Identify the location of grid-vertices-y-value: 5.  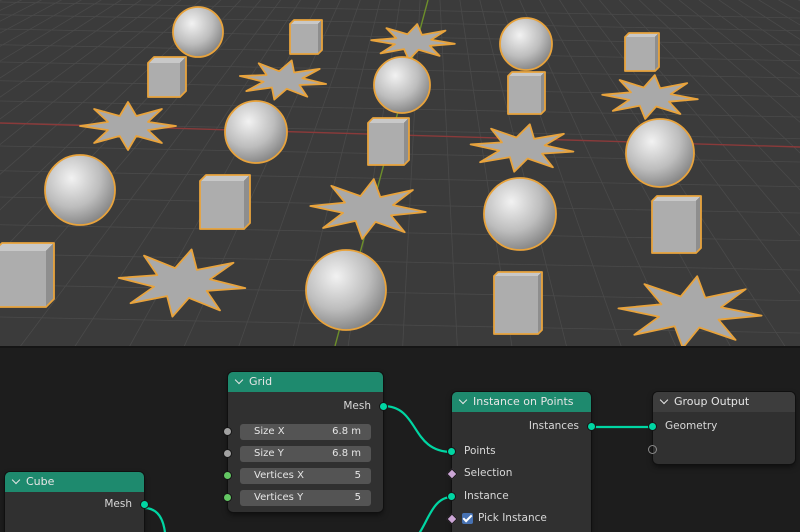
(357, 497).